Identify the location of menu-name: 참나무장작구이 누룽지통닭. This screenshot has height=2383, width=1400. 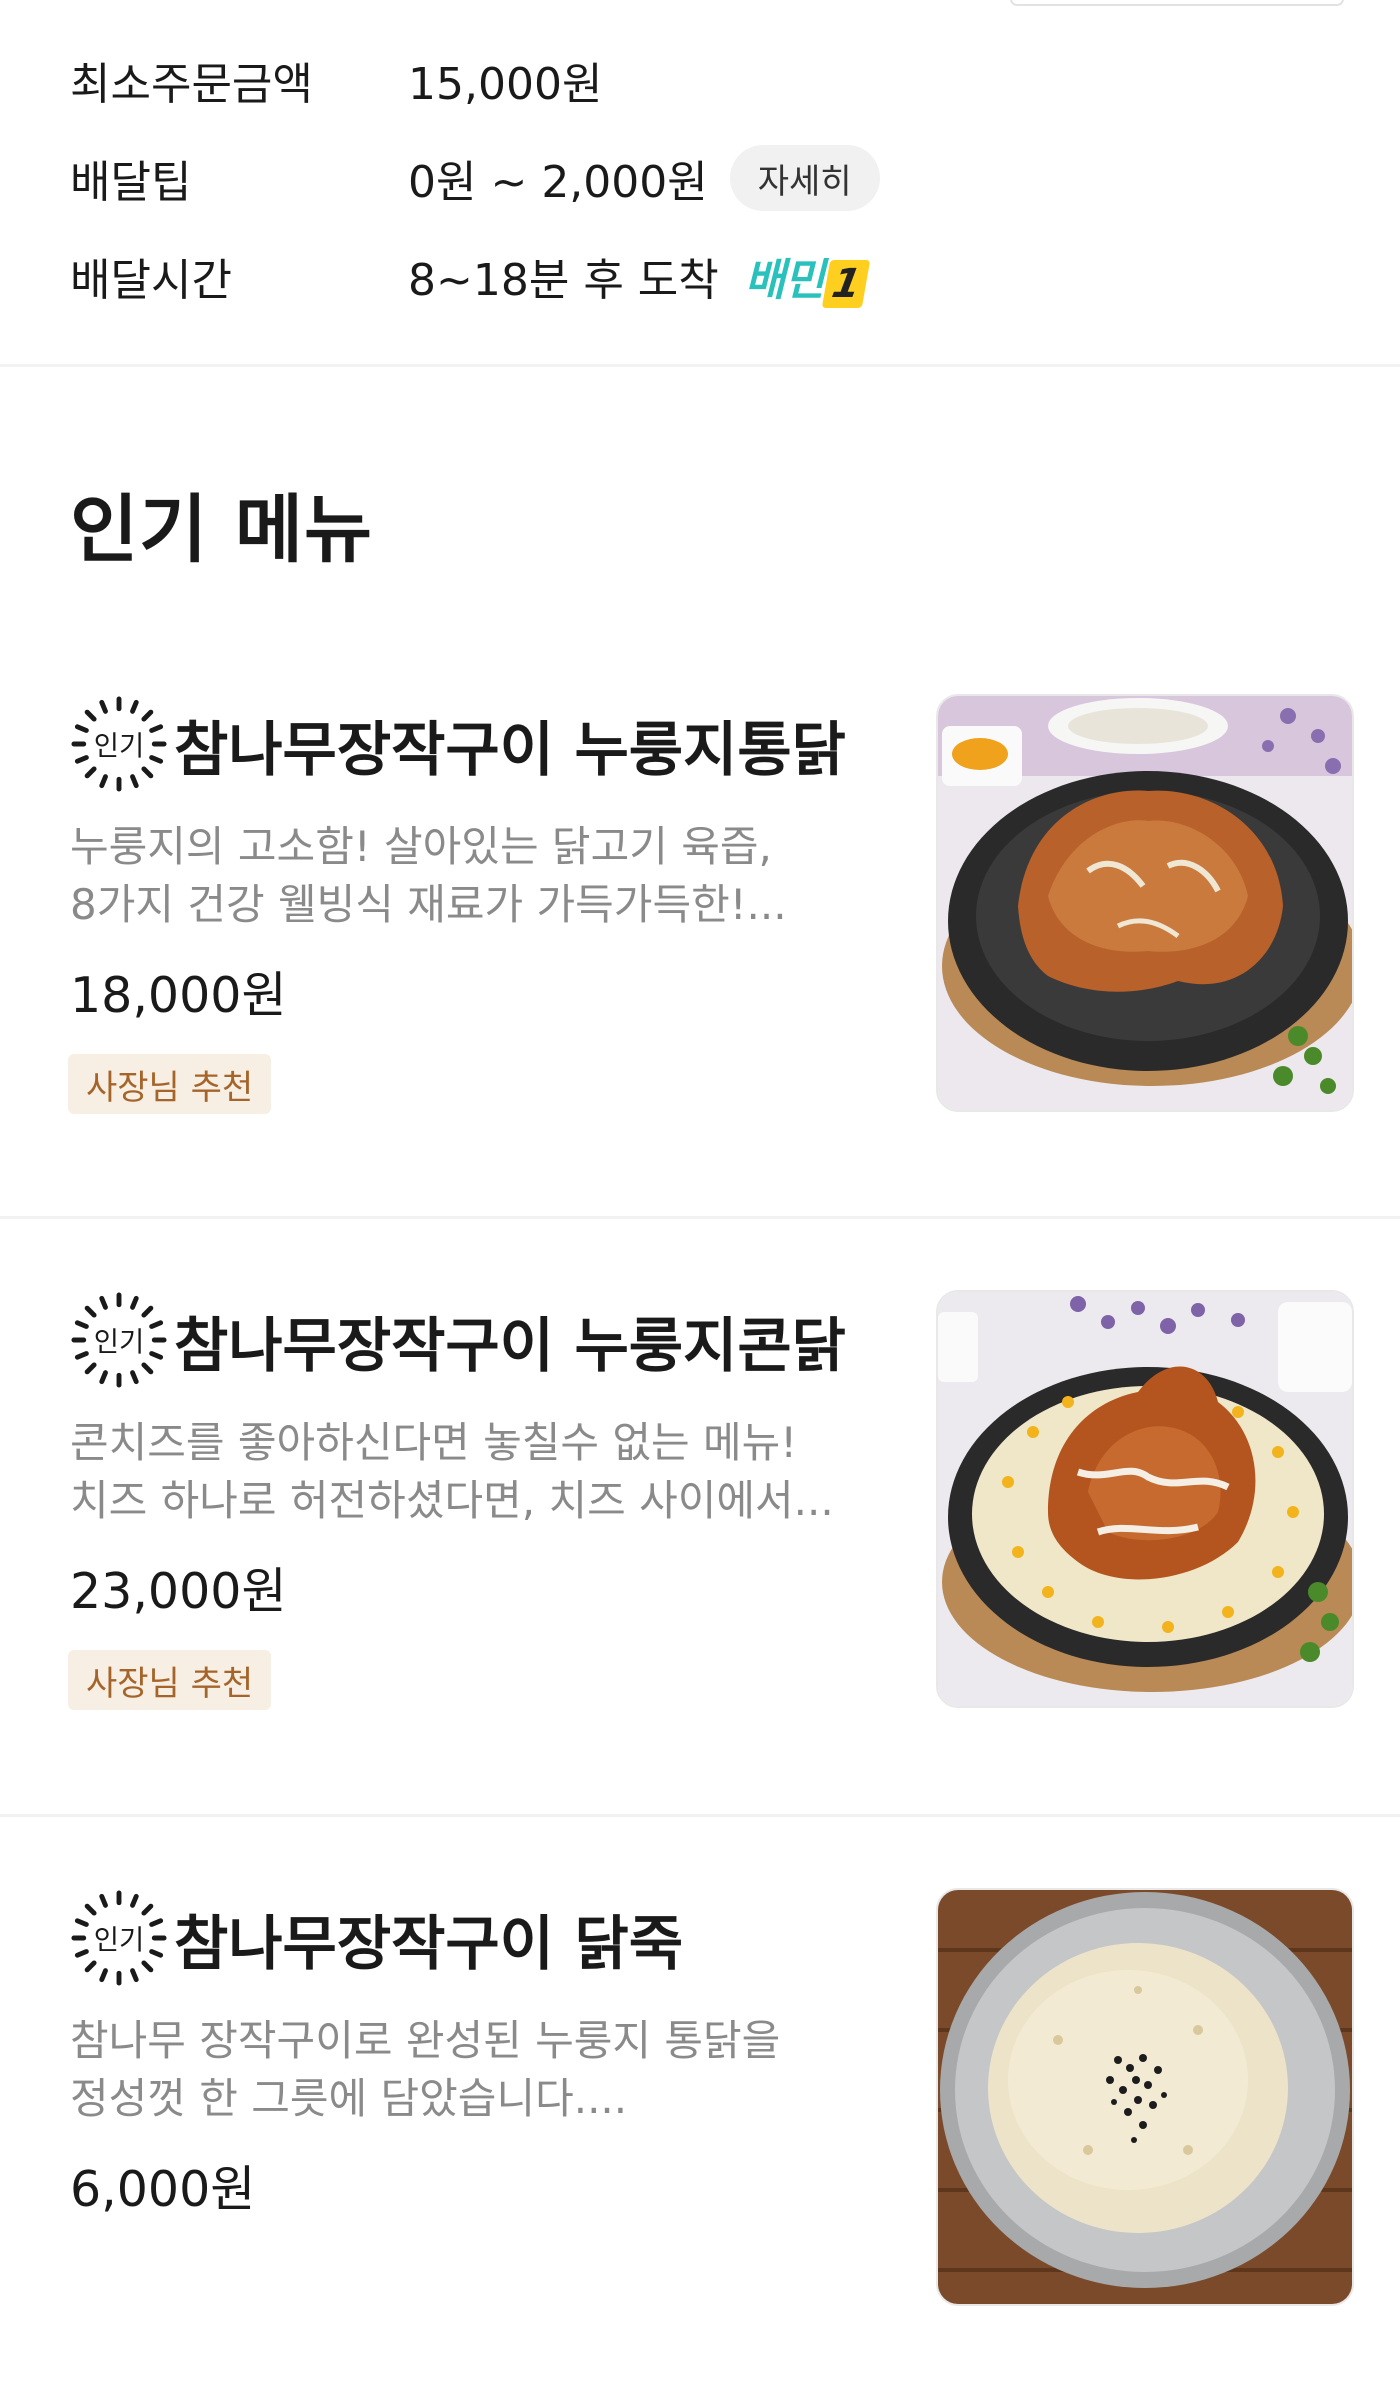
(510, 749).